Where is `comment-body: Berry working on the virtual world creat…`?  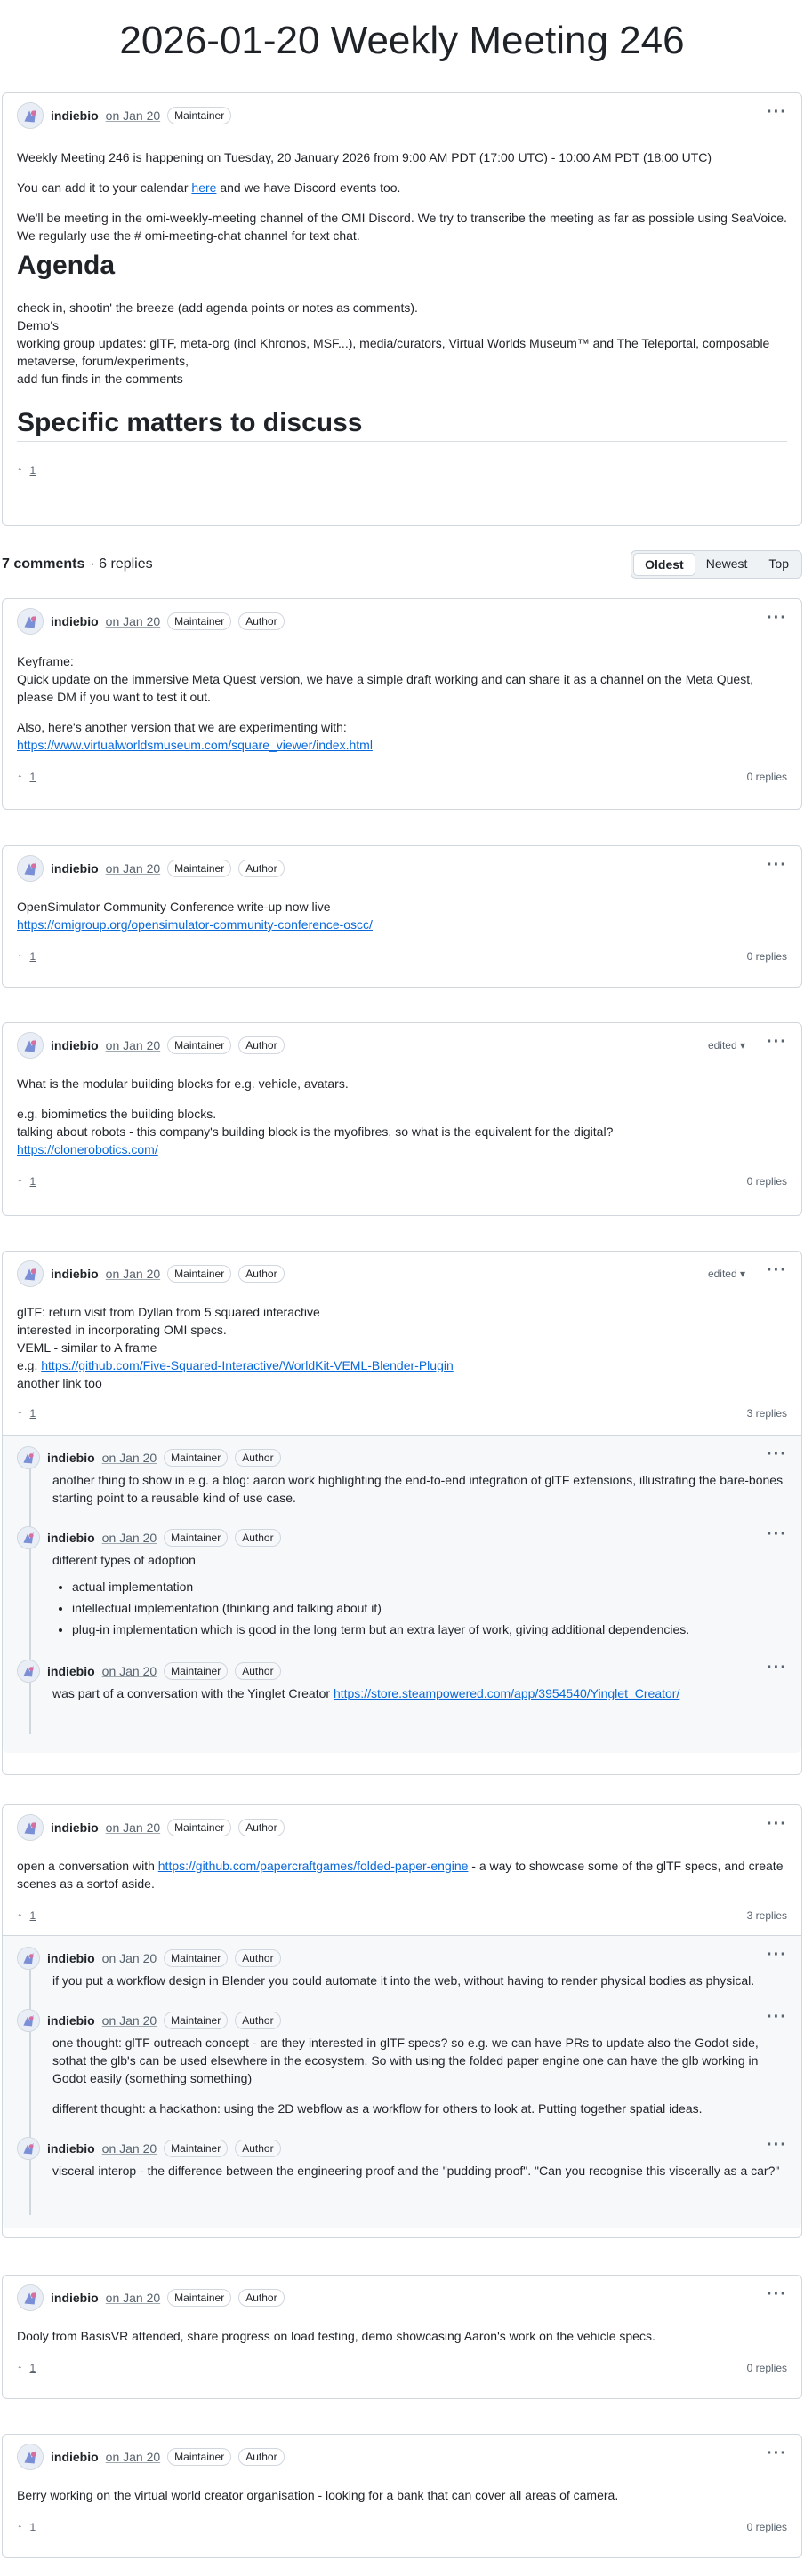 comment-body: Berry working on the virtual world creat… is located at coordinates (318, 2495).